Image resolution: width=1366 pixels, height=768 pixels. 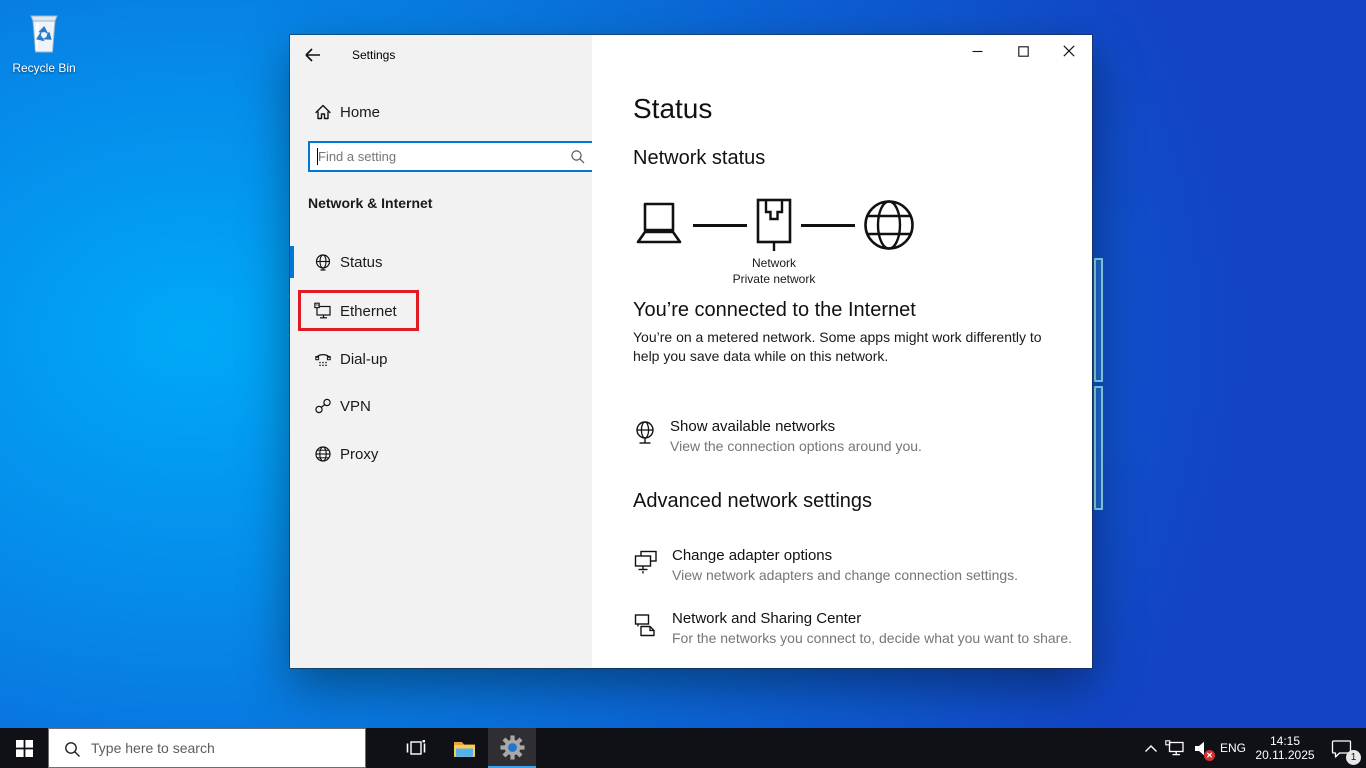 I want to click on file-explorer-icon, so click(x=464, y=749).